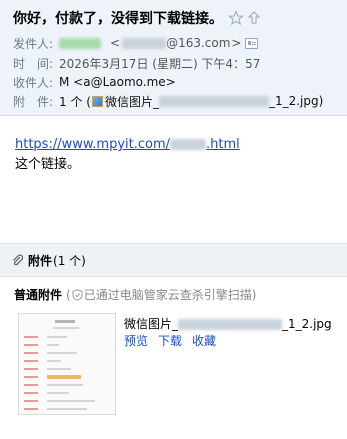 Image resolution: width=347 pixels, height=439 pixels. What do you see at coordinates (69, 260) in the screenshot?
I see `attachments-count: (1 个)` at bounding box center [69, 260].